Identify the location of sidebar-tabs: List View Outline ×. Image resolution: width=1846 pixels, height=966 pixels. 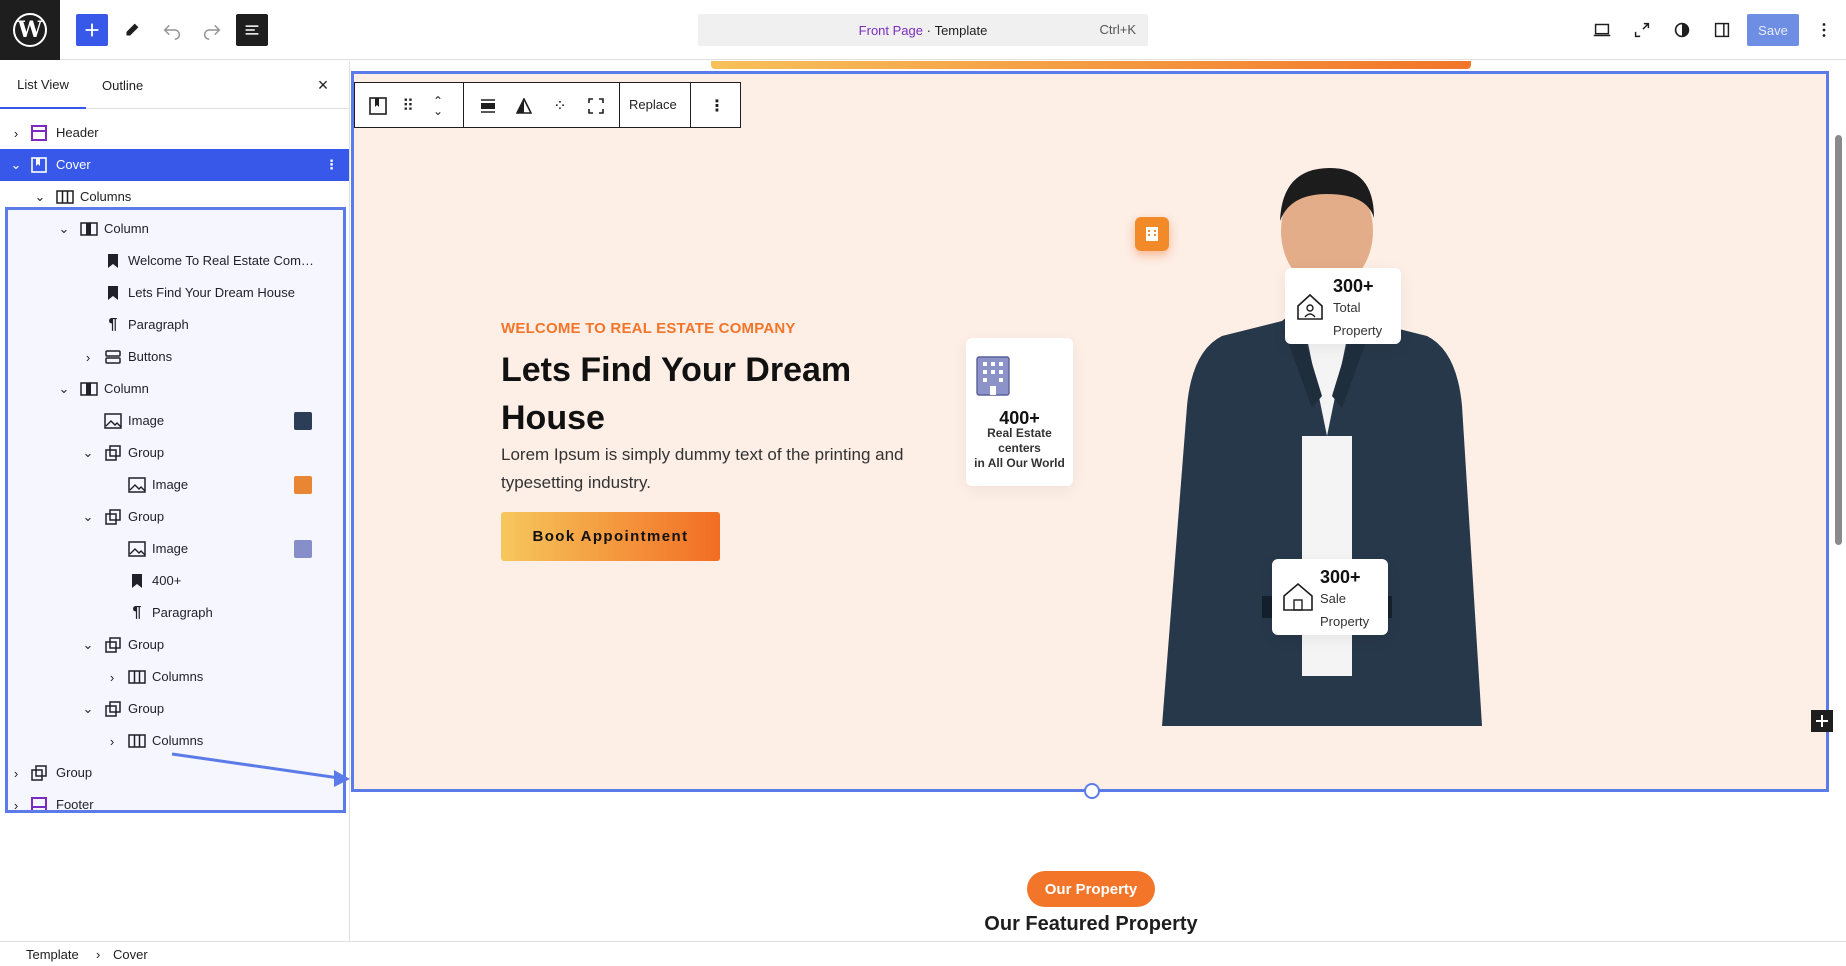
(174, 85).